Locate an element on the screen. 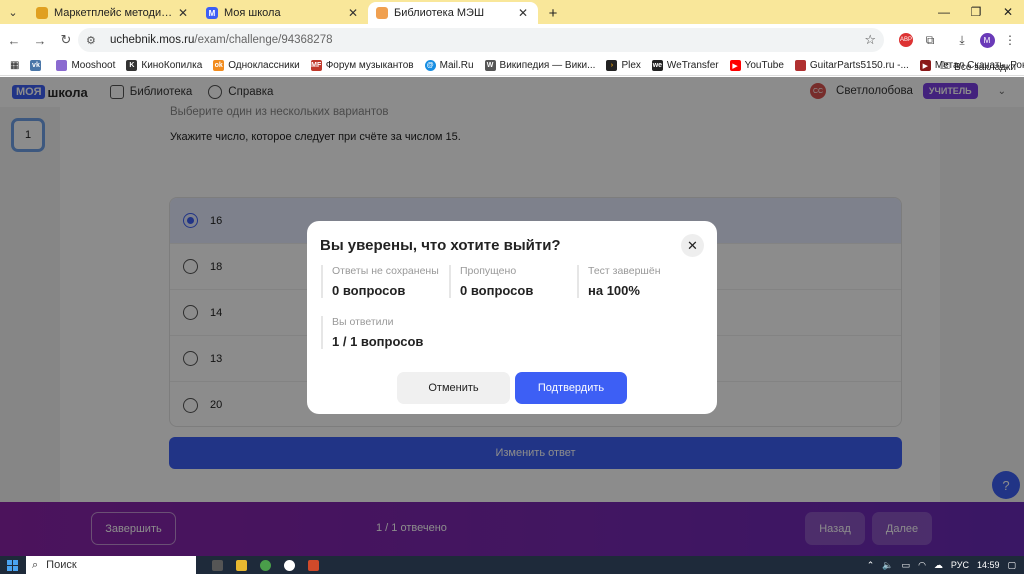 The image size is (1024, 574). language-indicator: РУС is located at coordinates (960, 565).